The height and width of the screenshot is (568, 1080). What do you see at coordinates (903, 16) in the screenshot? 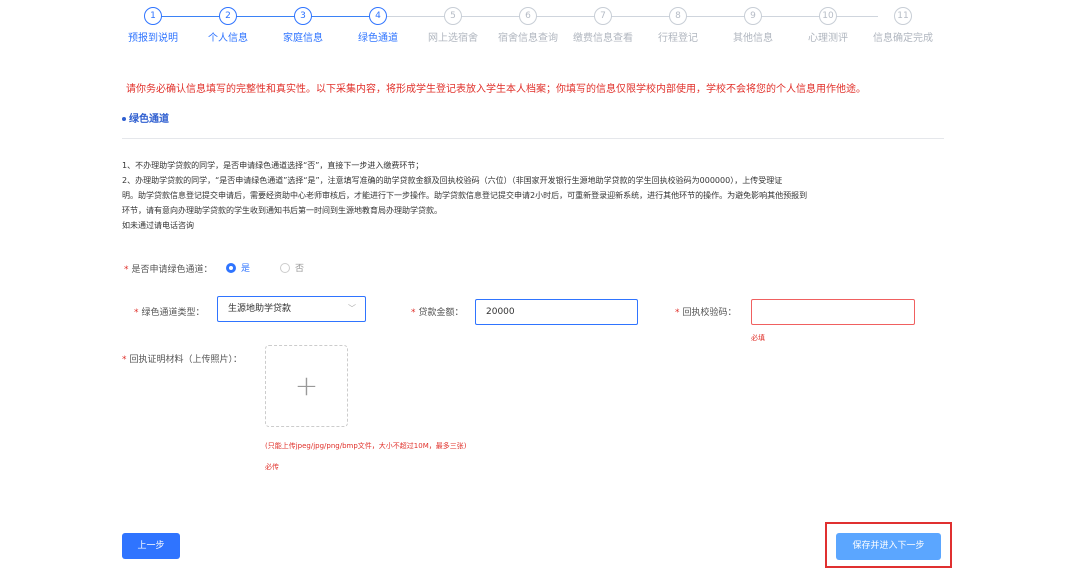
I see `step-number: 11` at bounding box center [903, 16].